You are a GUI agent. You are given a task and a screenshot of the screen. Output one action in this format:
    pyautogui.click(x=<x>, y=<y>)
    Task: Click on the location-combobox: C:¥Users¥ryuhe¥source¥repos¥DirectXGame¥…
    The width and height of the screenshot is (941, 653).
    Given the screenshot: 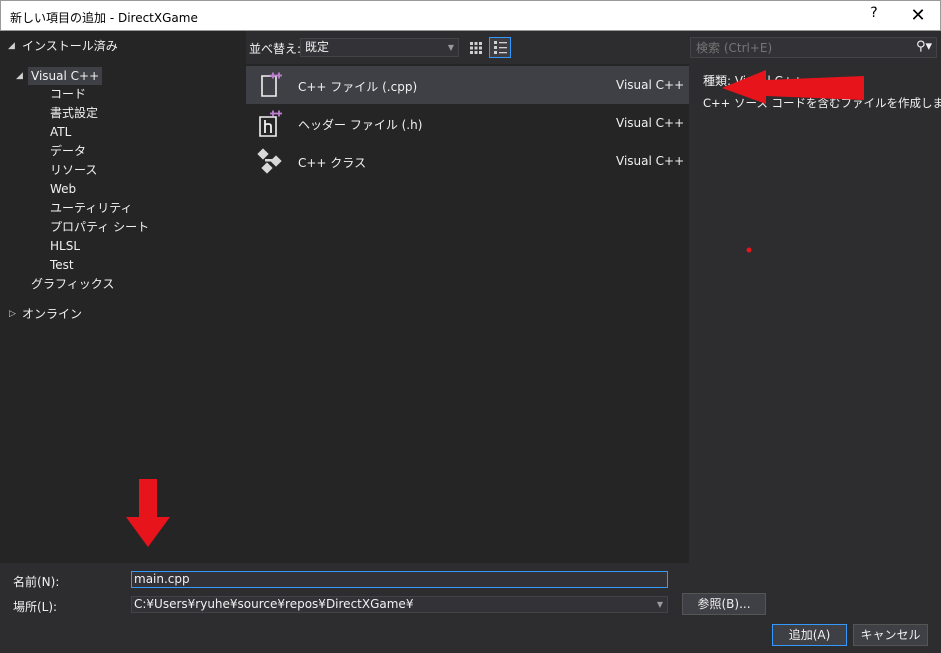 What is the action you would take?
    pyautogui.click(x=399, y=604)
    